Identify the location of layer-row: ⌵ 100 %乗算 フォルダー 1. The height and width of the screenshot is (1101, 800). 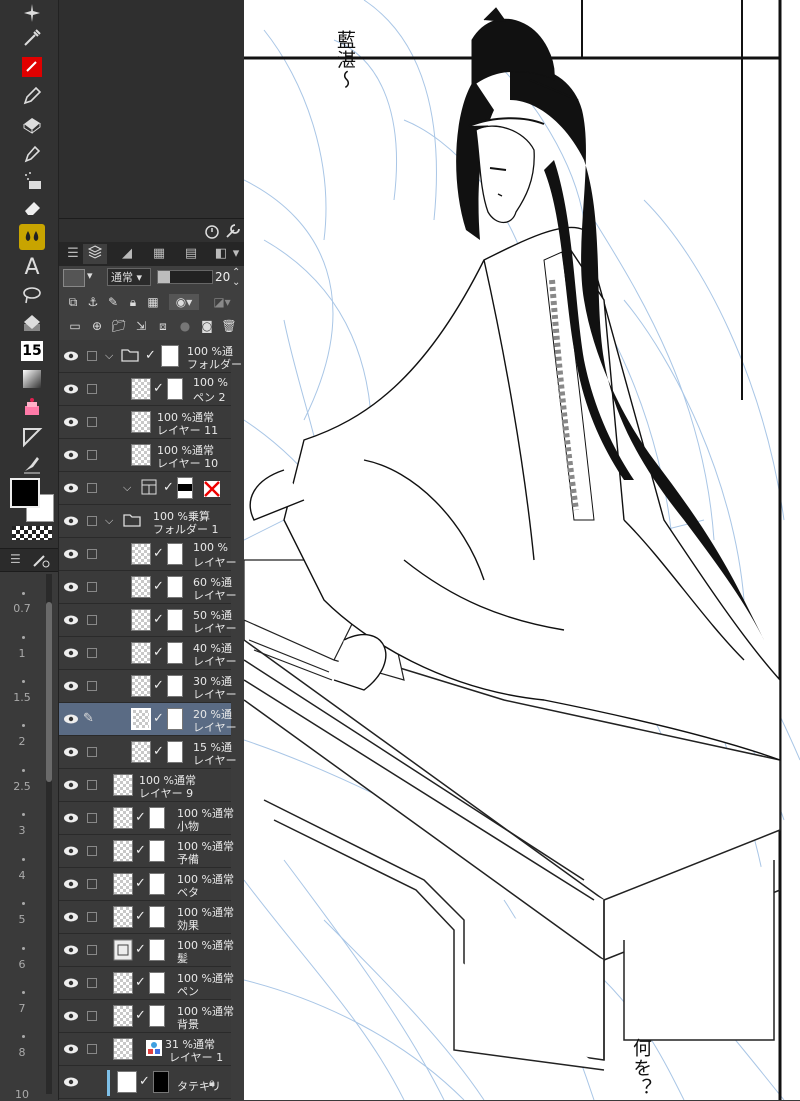
(145, 521).